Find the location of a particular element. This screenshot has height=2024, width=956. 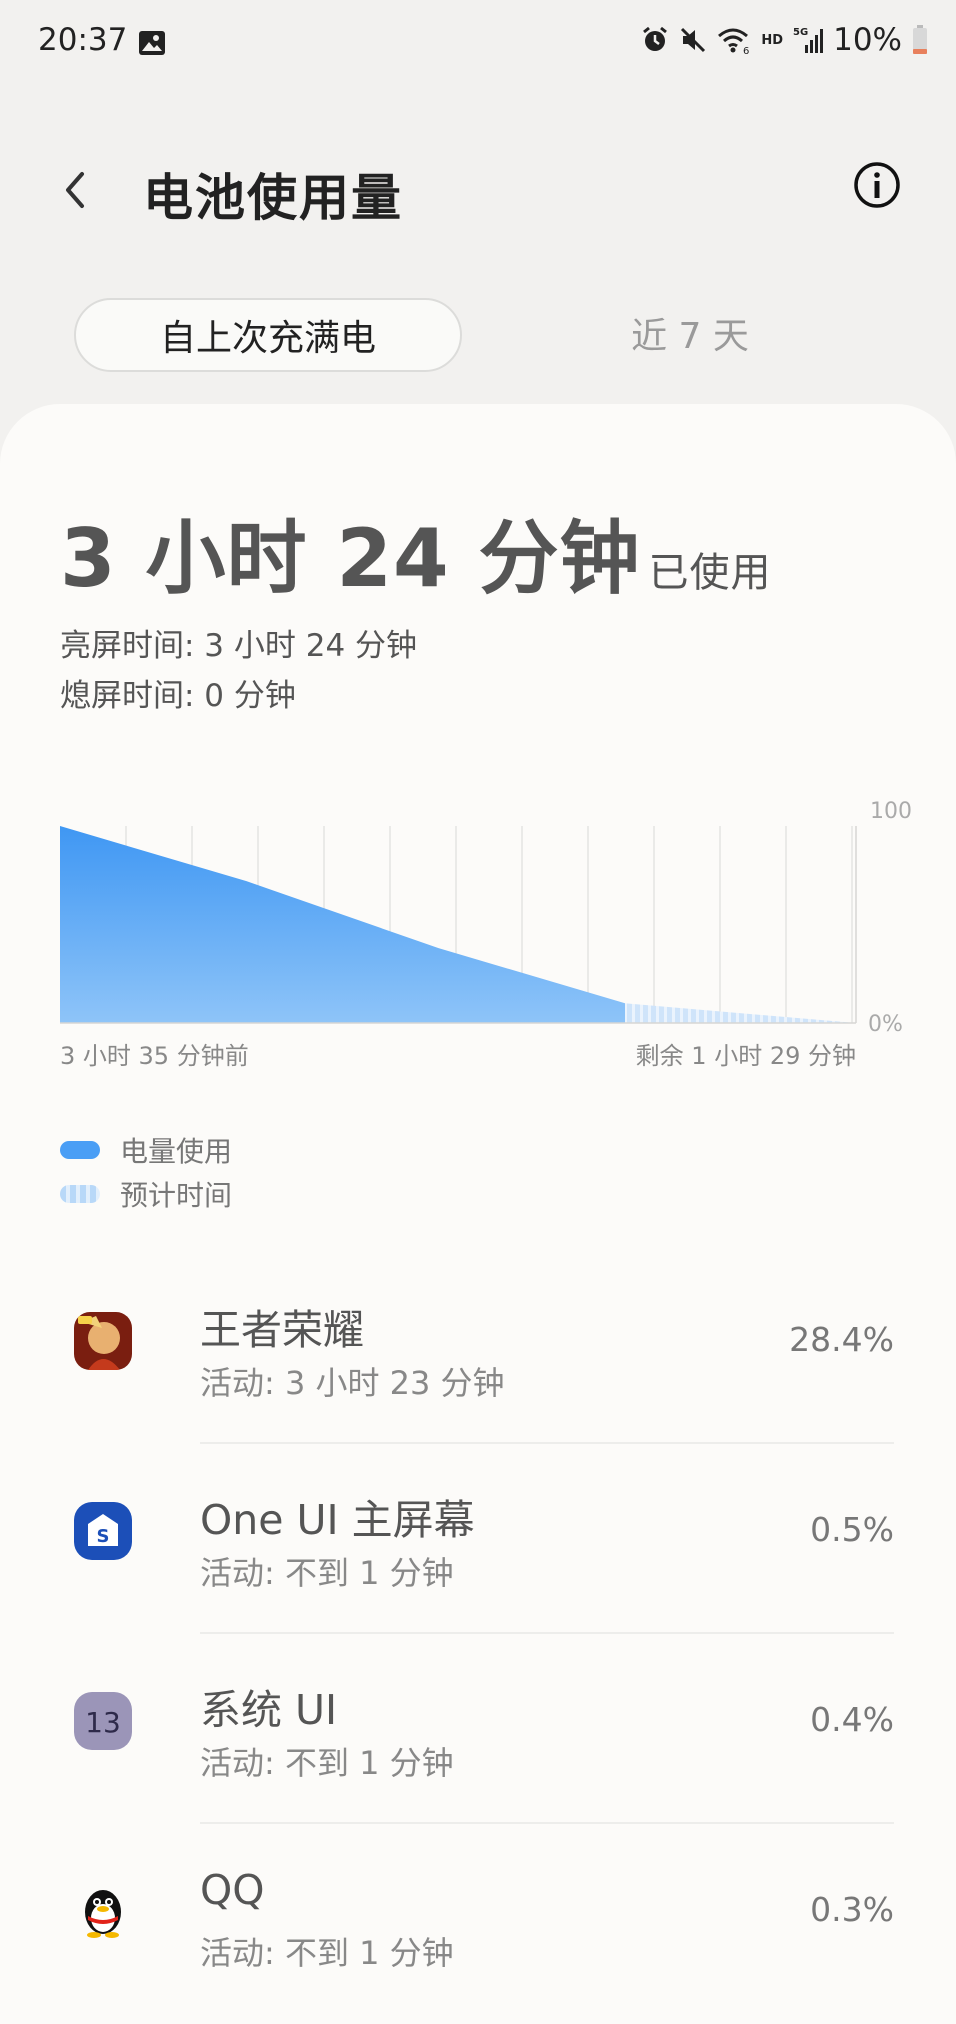

app-activity: 活动: 3 小时 23 分钟 is located at coordinates (352, 1383).